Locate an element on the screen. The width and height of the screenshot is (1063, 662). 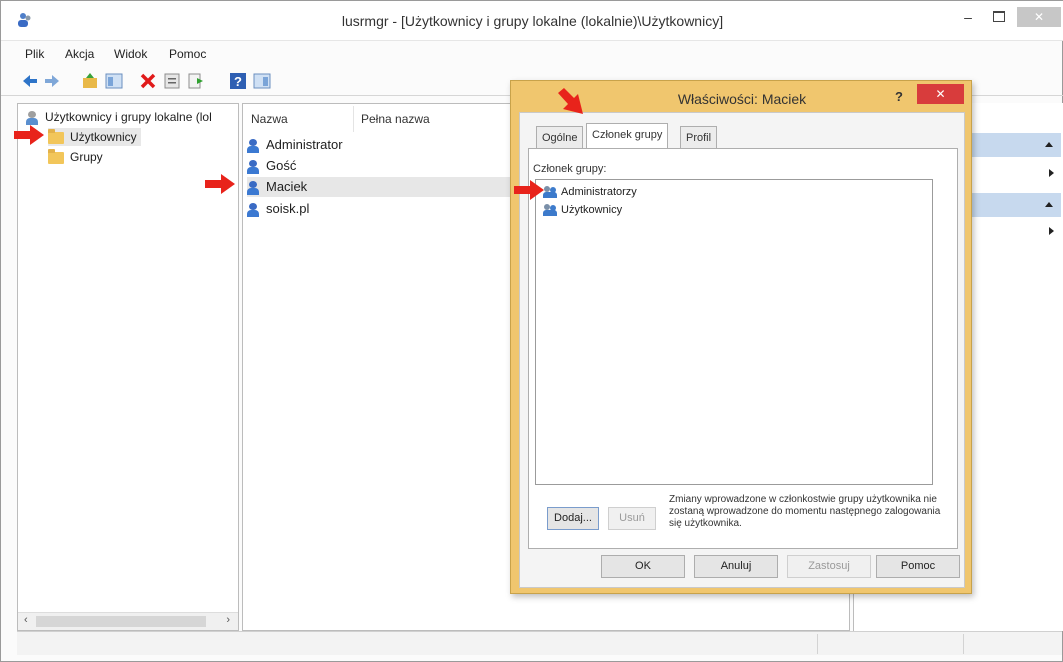
tree-item-label: Grupy is located at coordinates (86, 157).